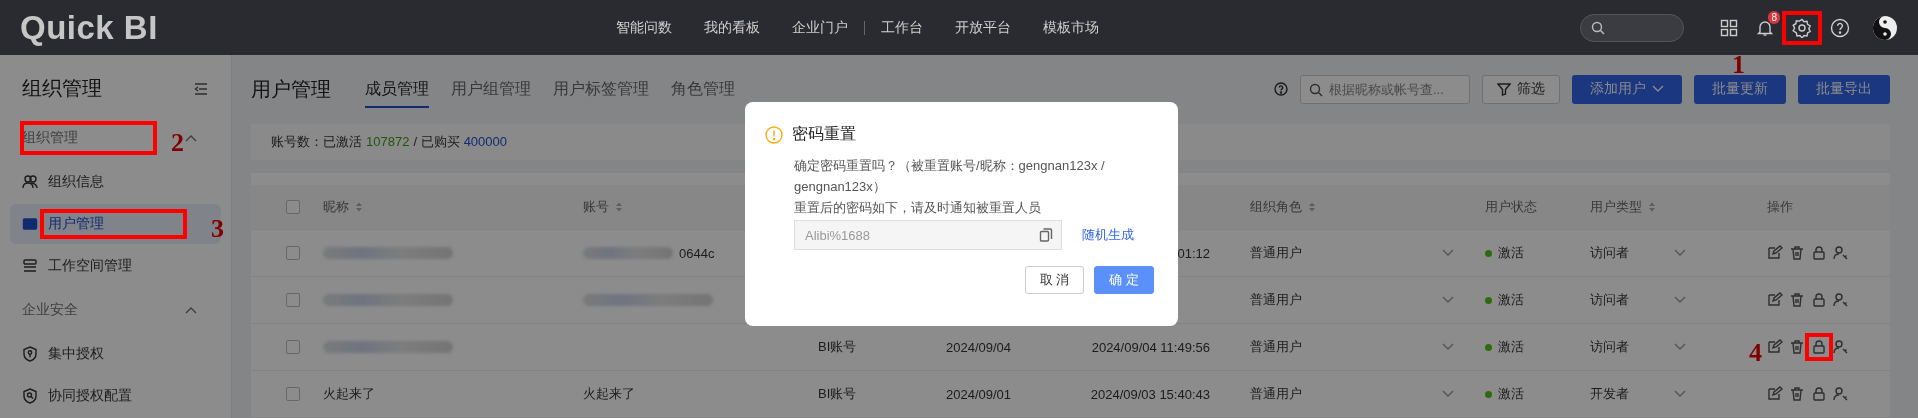  What do you see at coordinates (201, 88) in the screenshot?
I see `collapse-icon` at bounding box center [201, 88].